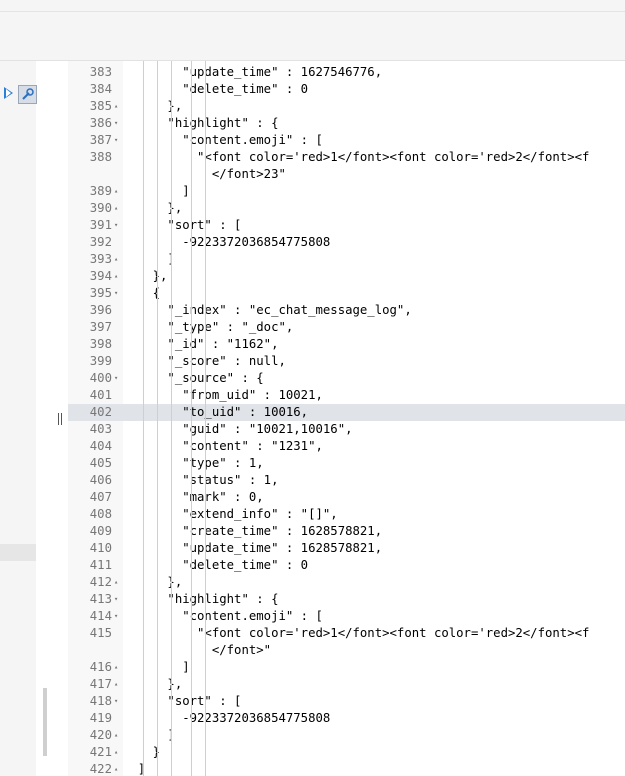 This screenshot has width=625, height=776. What do you see at coordinates (100, 480) in the screenshot?
I see `line-number: 406` at bounding box center [100, 480].